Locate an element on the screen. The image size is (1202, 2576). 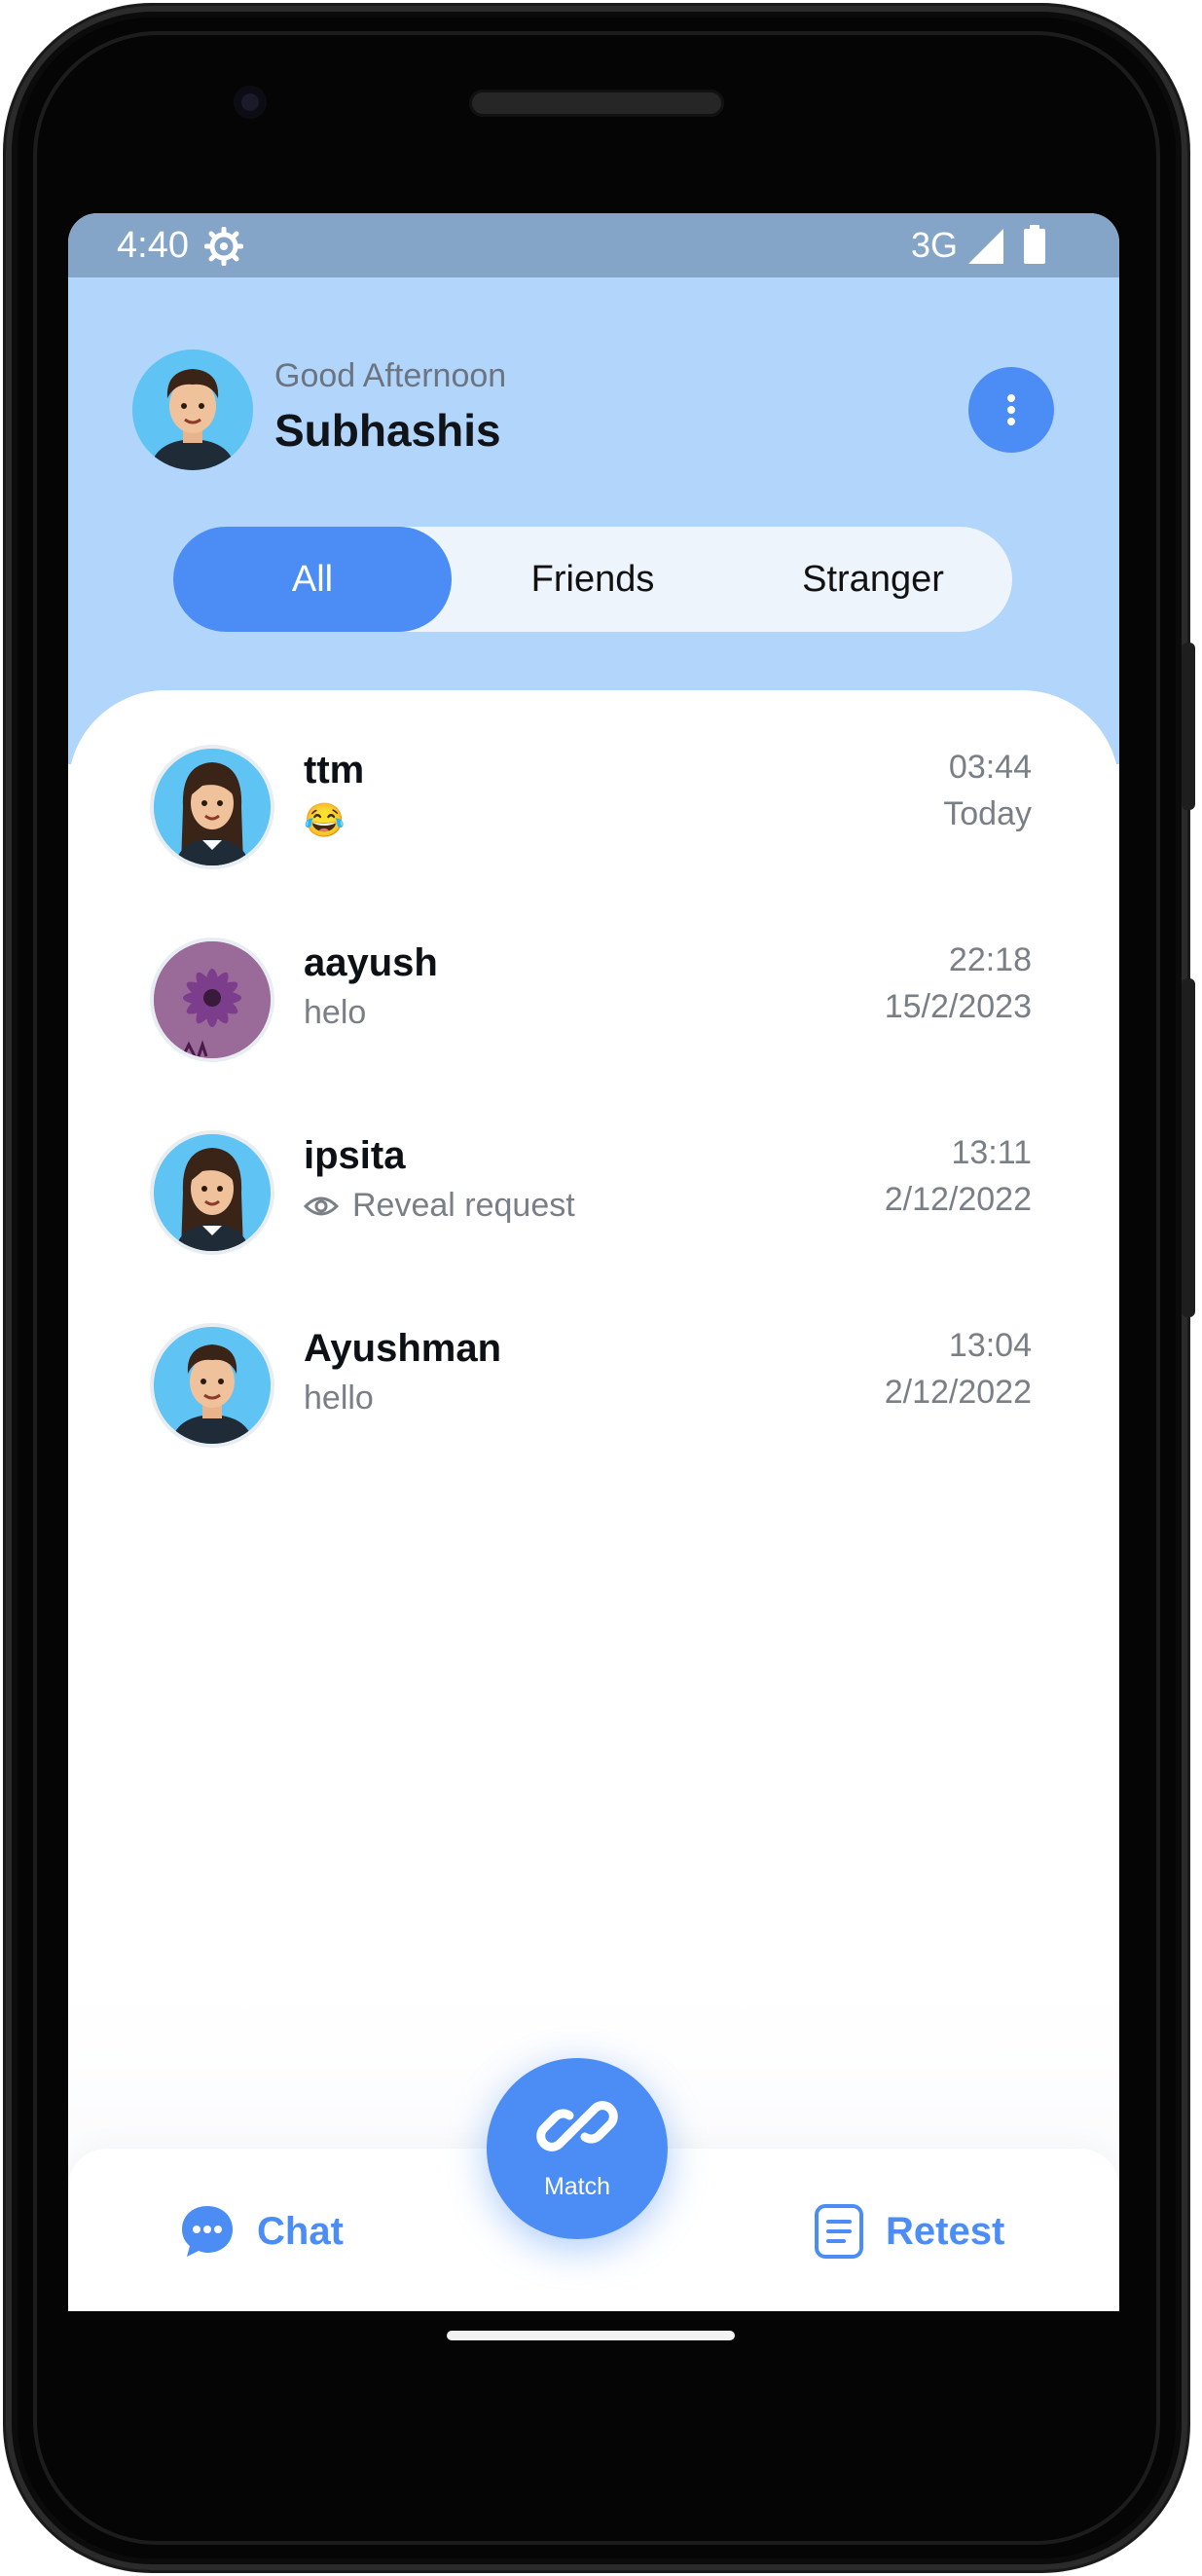
message-date: Today is located at coordinates (987, 813).